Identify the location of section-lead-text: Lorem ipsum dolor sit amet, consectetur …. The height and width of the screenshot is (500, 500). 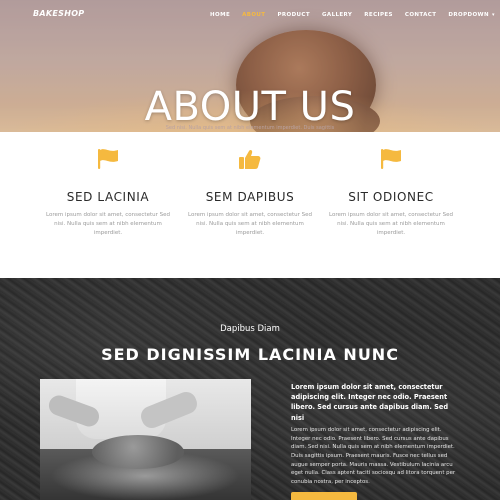
(370, 402).